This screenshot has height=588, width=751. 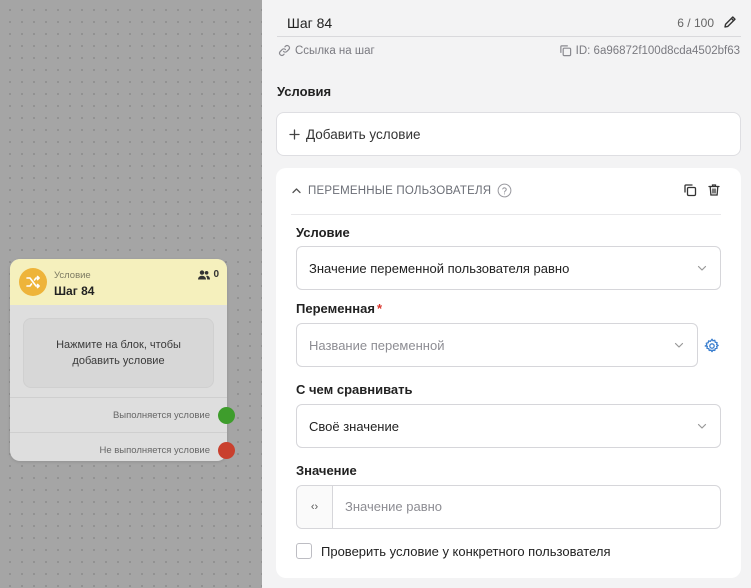 What do you see at coordinates (439, 268) in the screenshot?
I see `condition-select-value: Значение переменной пользователя равно` at bounding box center [439, 268].